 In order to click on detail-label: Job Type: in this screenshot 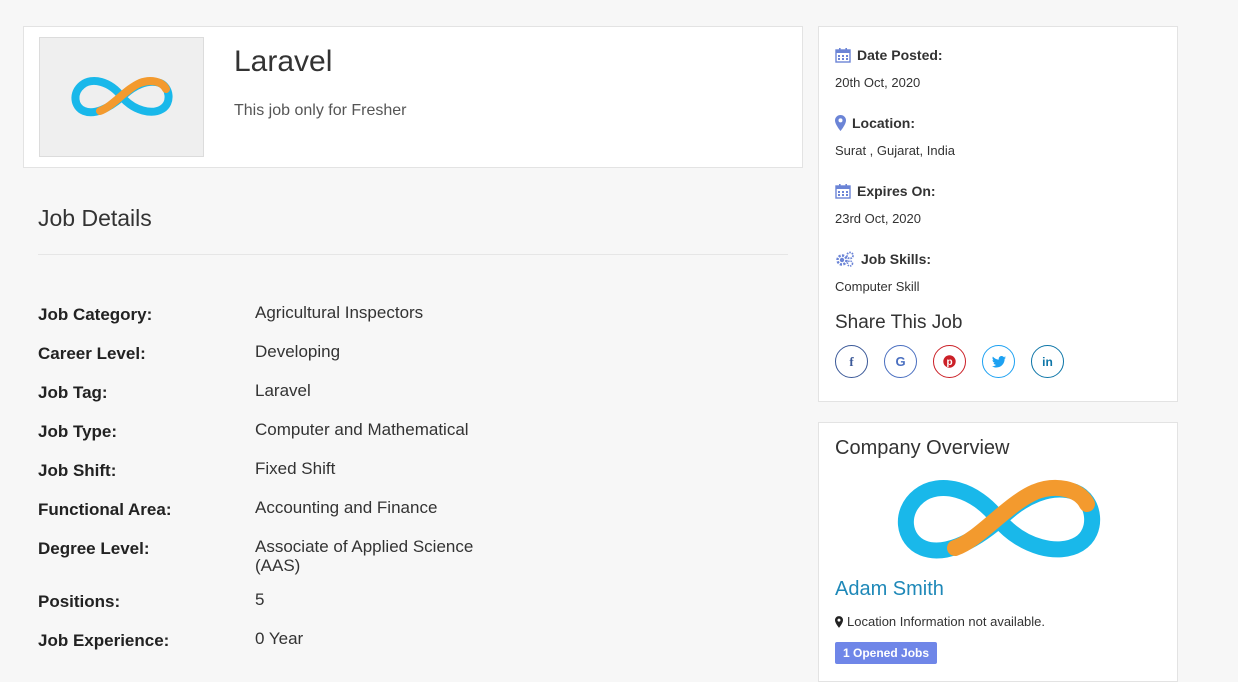, I will do `click(78, 431)`.